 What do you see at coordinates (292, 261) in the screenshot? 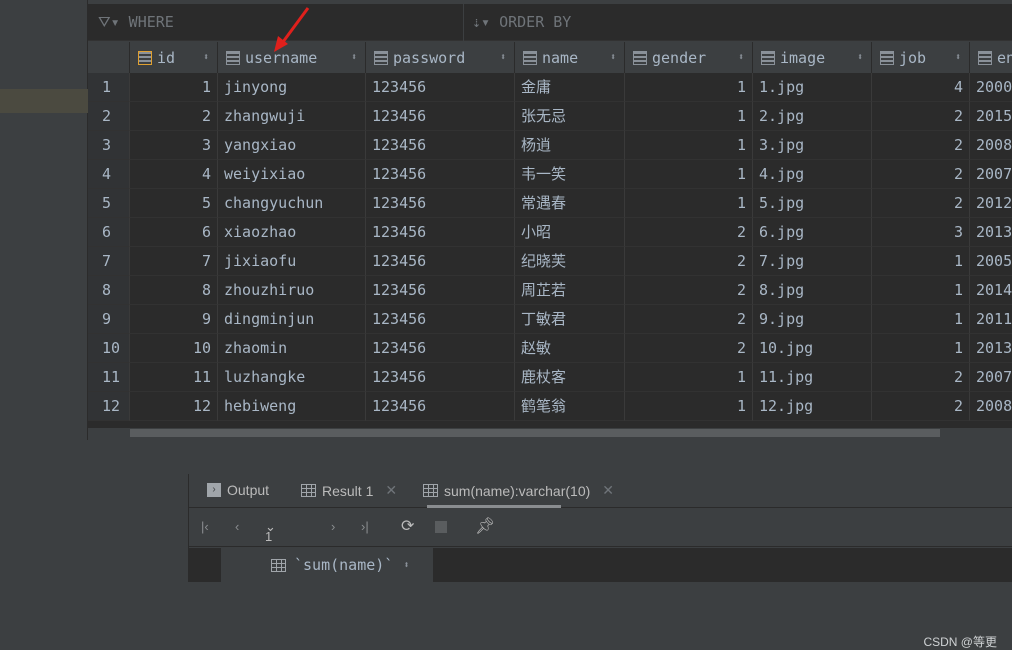
I see `table-cell: jixiaofu` at bounding box center [292, 261].